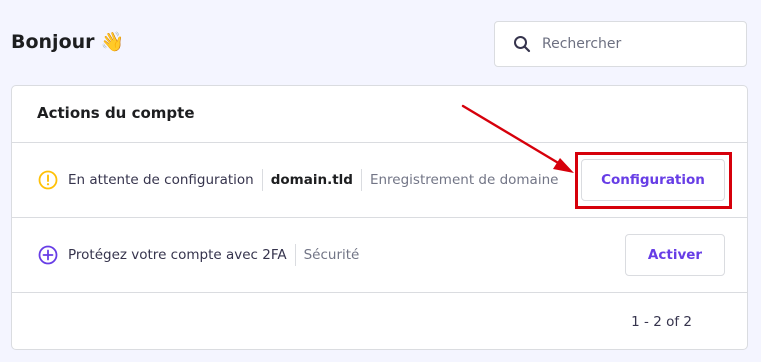 The height and width of the screenshot is (362, 761). What do you see at coordinates (661, 322) in the screenshot?
I see `pagination-info: 1 - 2 of 2` at bounding box center [661, 322].